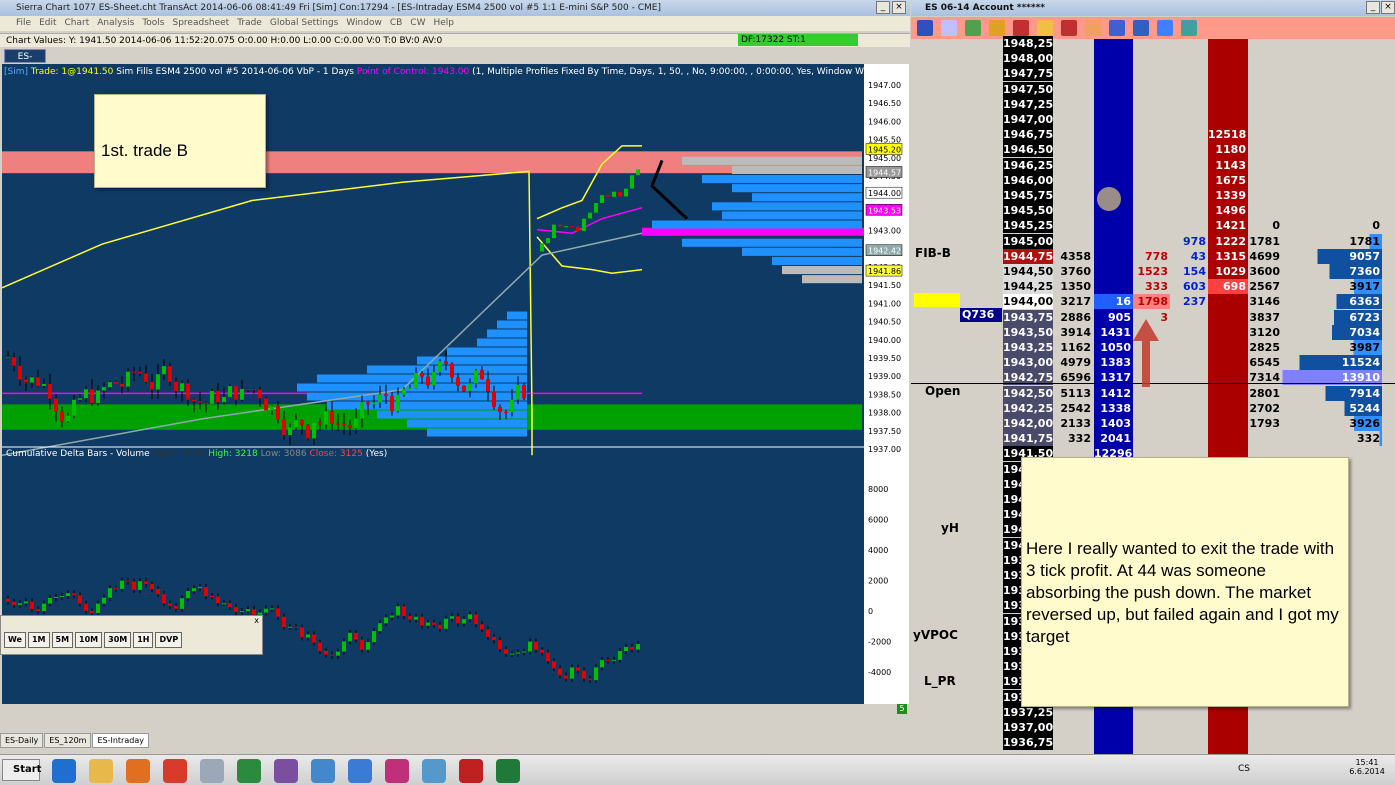 This screenshot has width=1395, height=785. Describe the element at coordinates (396, 23) in the screenshot. I see `menu-item-9: CB` at that location.